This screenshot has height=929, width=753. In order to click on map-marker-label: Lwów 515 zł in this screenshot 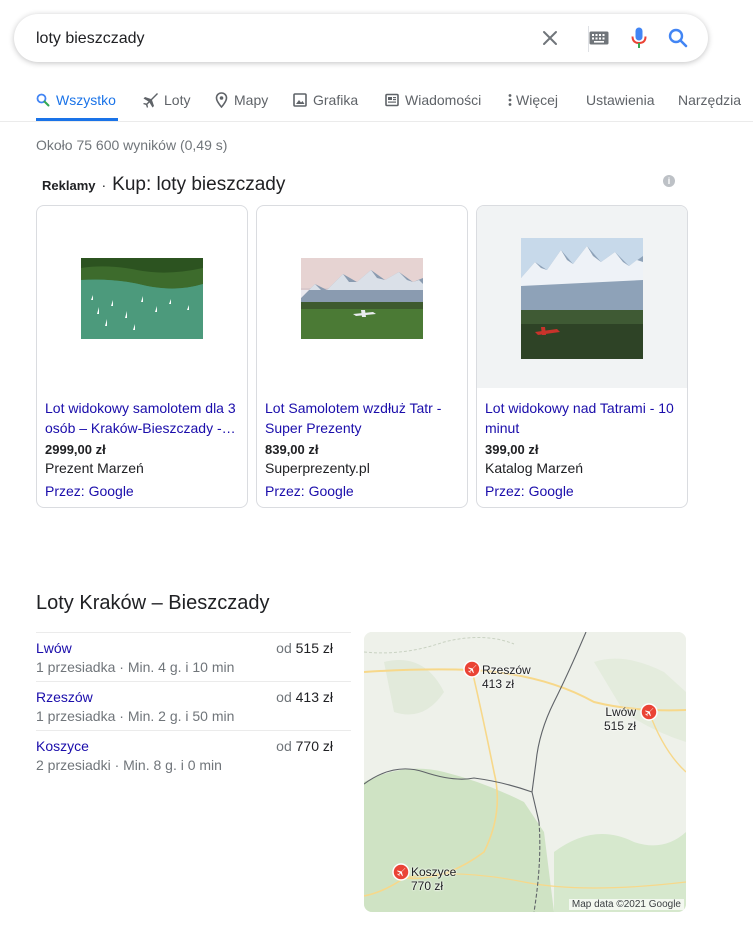, I will do `click(620, 719)`.